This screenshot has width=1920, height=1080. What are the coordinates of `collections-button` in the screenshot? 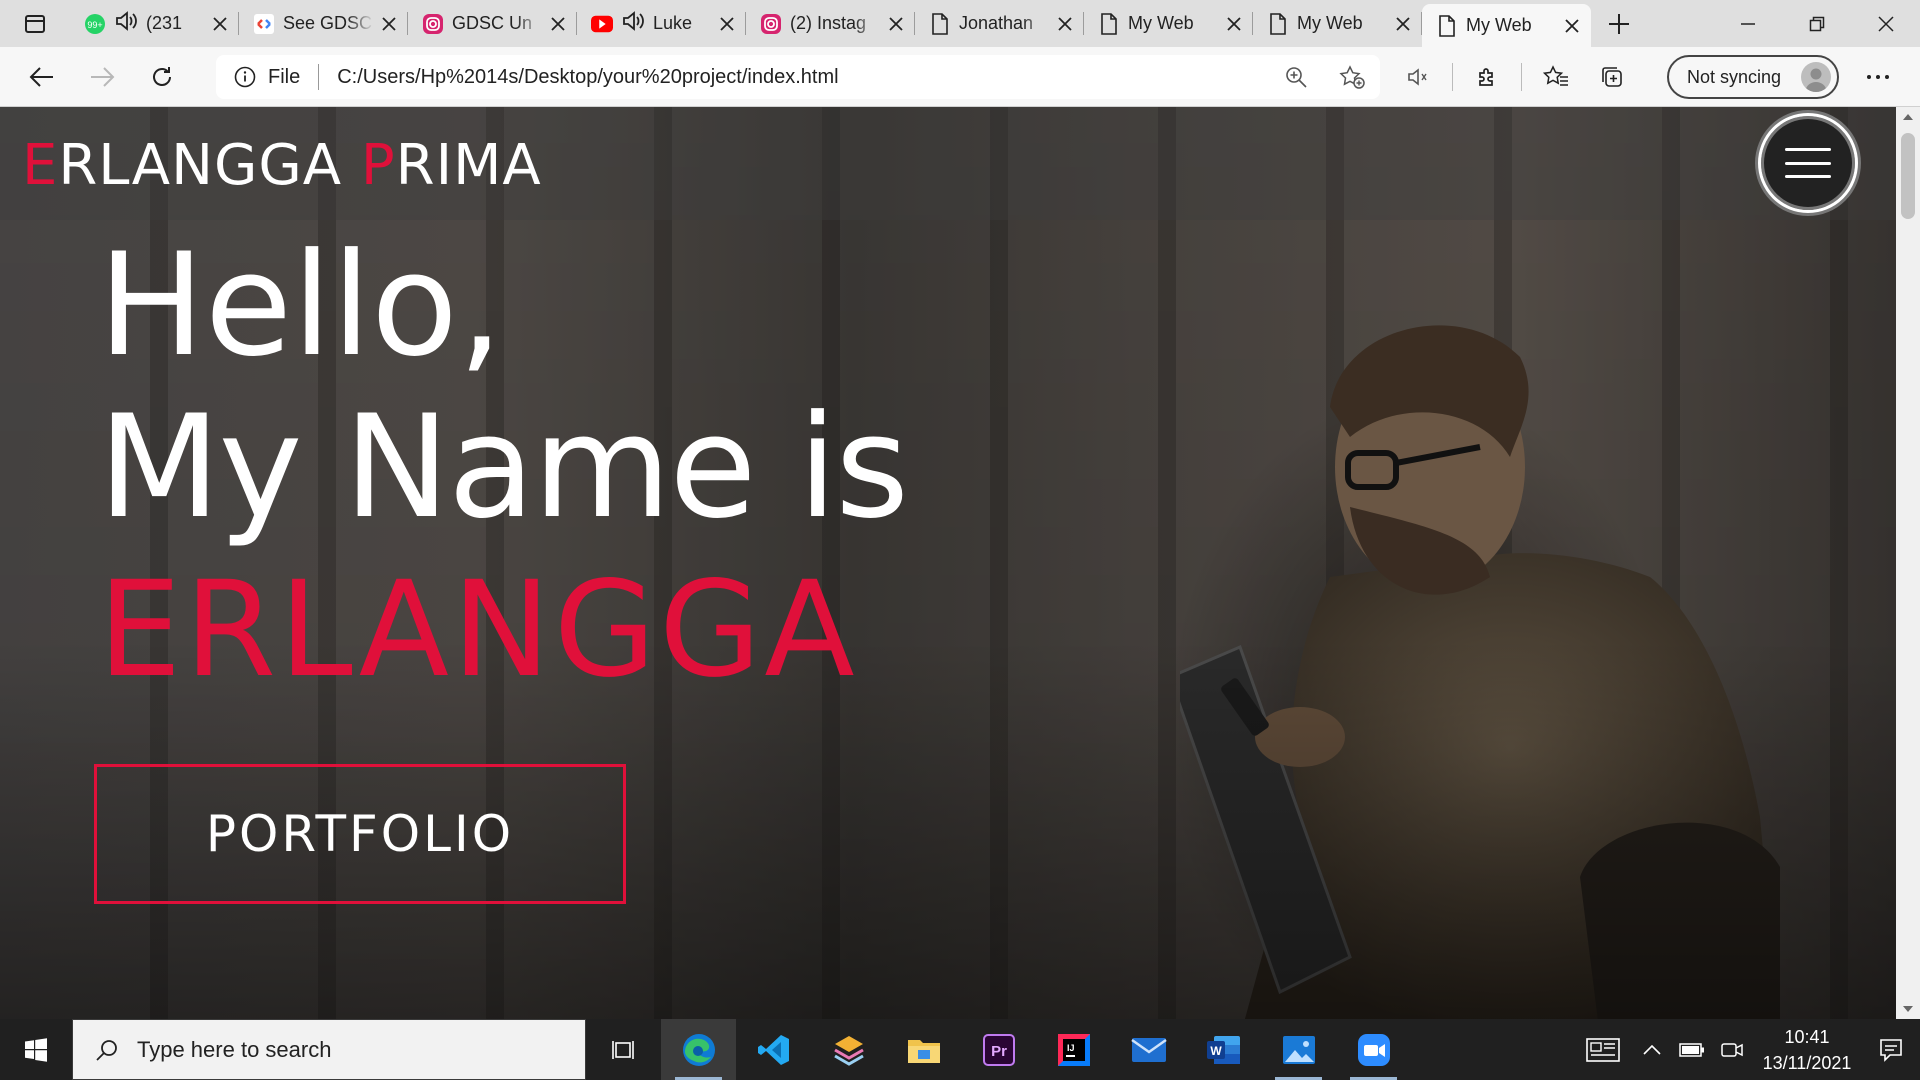 It's located at (1612, 77).